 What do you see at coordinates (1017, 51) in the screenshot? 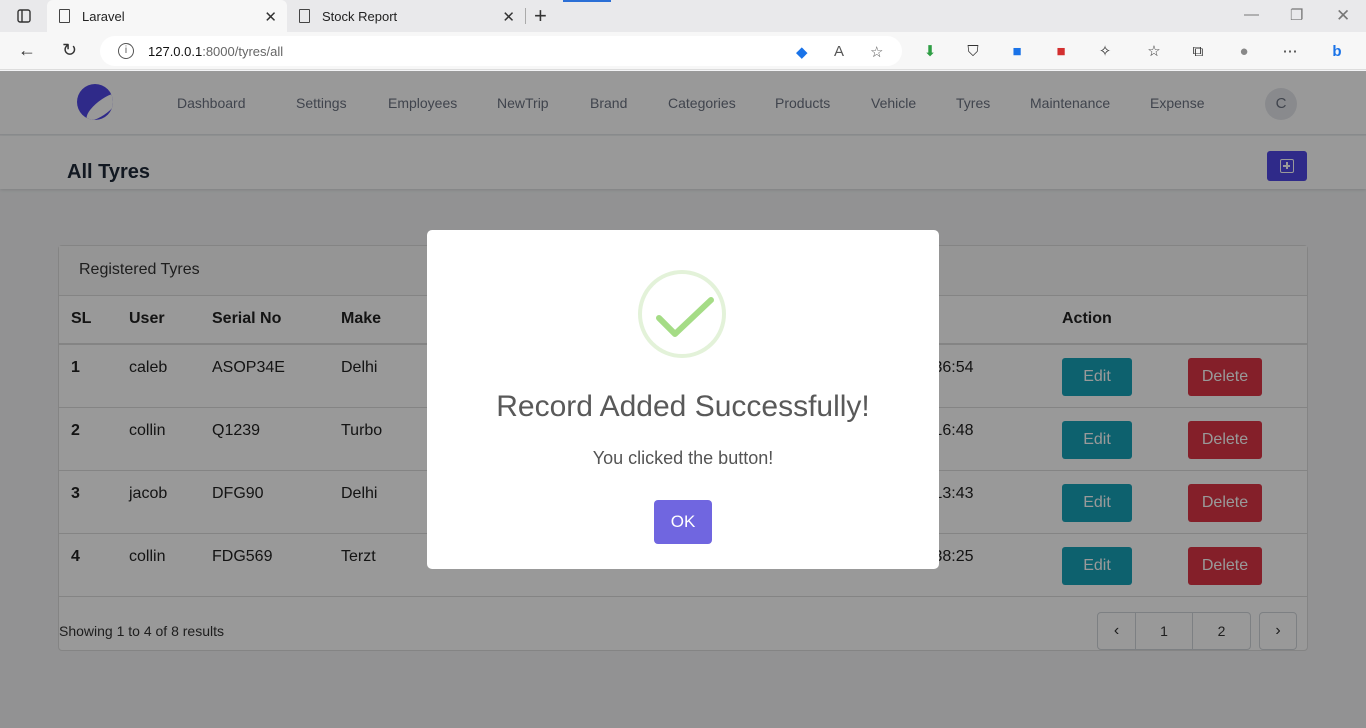
I see `extension-blue-icon: ■` at bounding box center [1017, 51].